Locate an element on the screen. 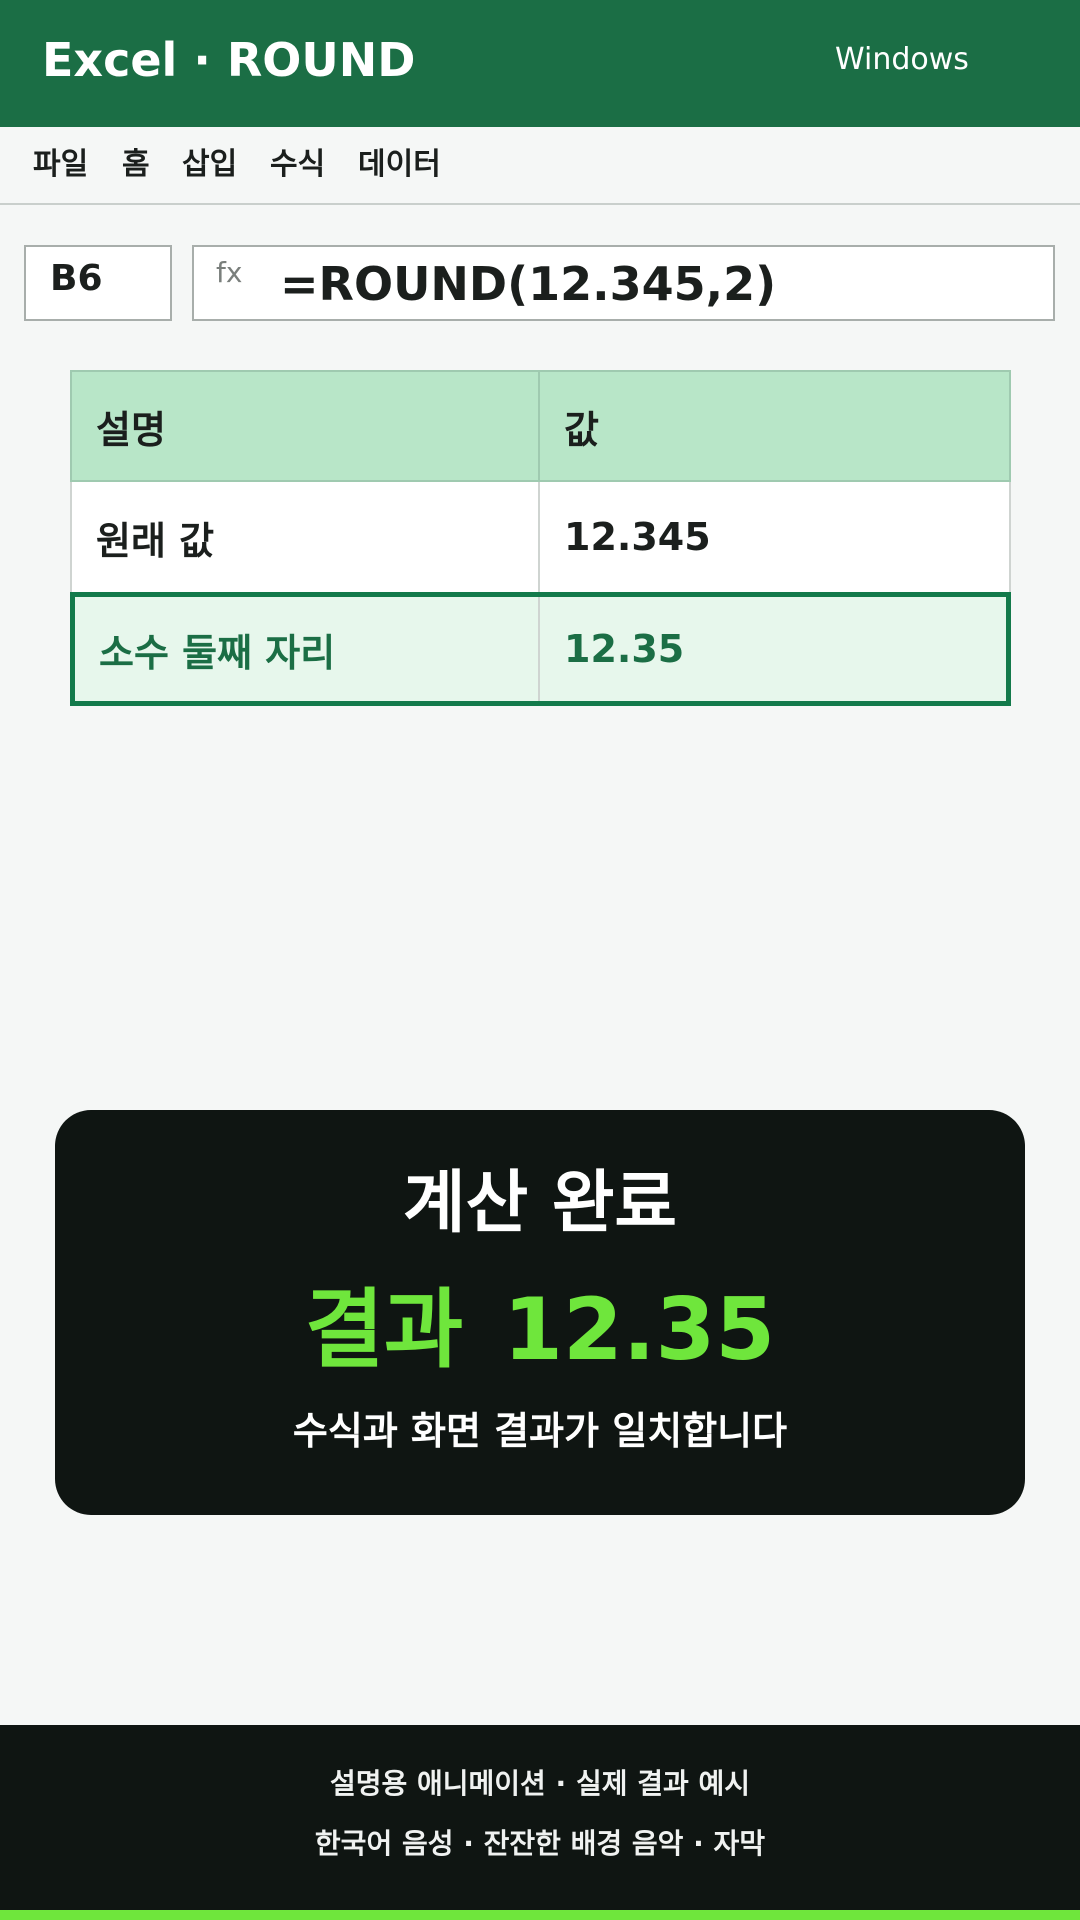 The image size is (1080, 1920). menu-home: 홈 is located at coordinates (136, 165).